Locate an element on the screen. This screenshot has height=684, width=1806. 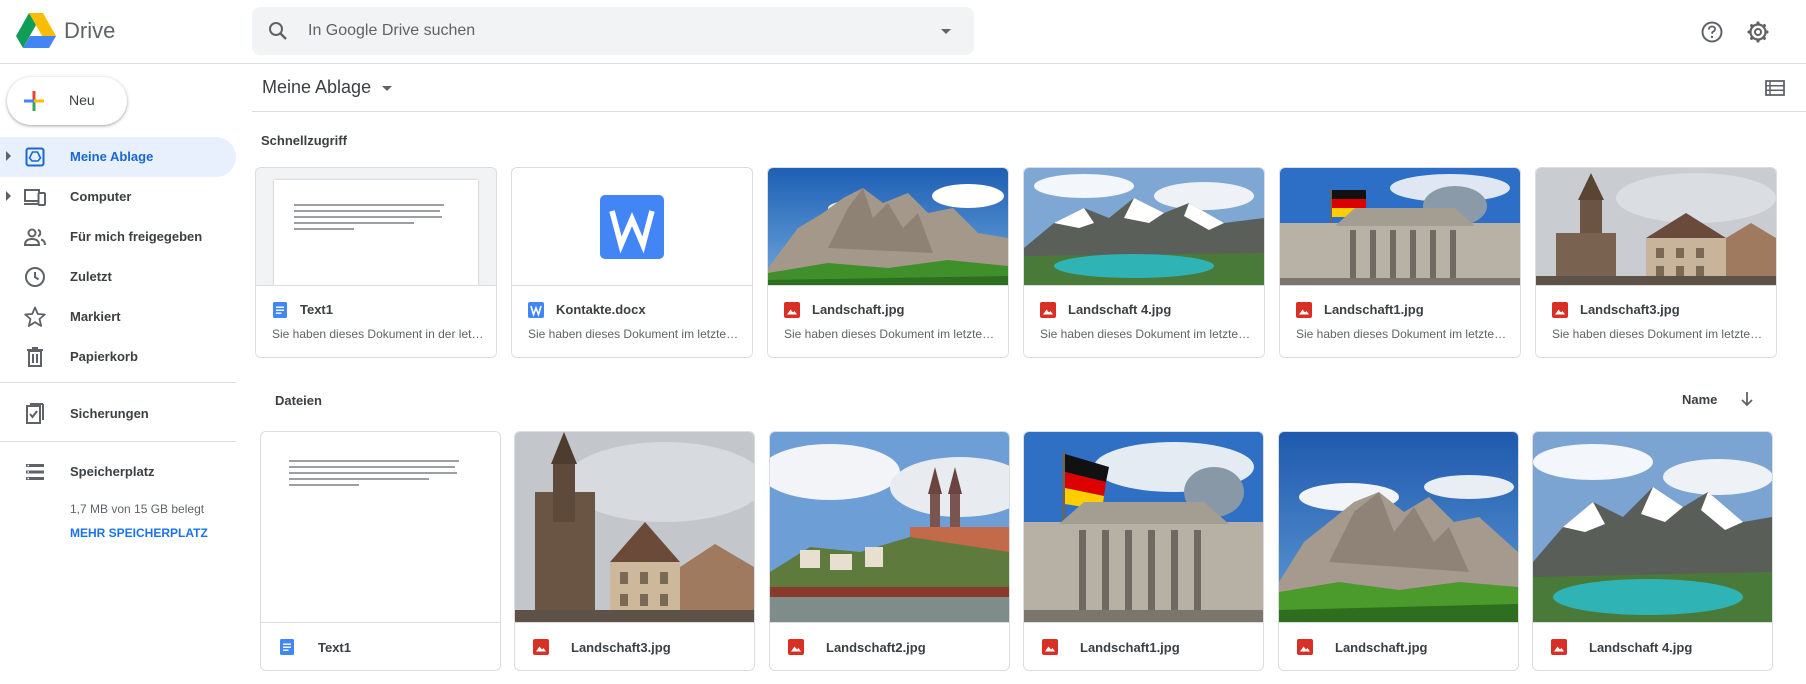
reichstag-image is located at coordinates (1400, 226).